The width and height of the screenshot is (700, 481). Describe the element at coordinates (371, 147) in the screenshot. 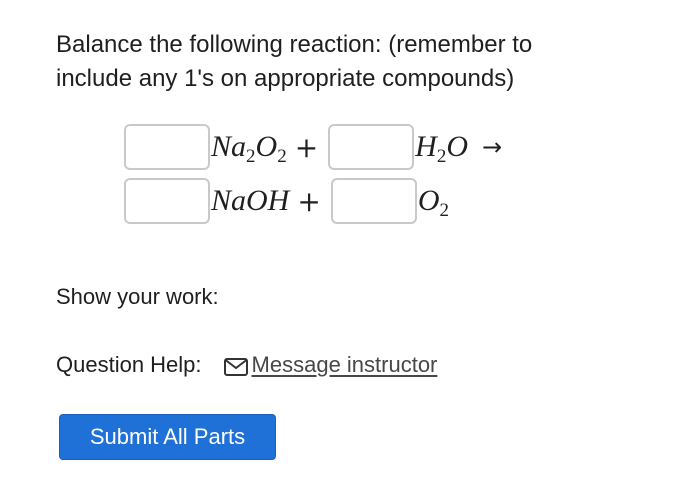

I see `coefficient-input-h2o` at that location.